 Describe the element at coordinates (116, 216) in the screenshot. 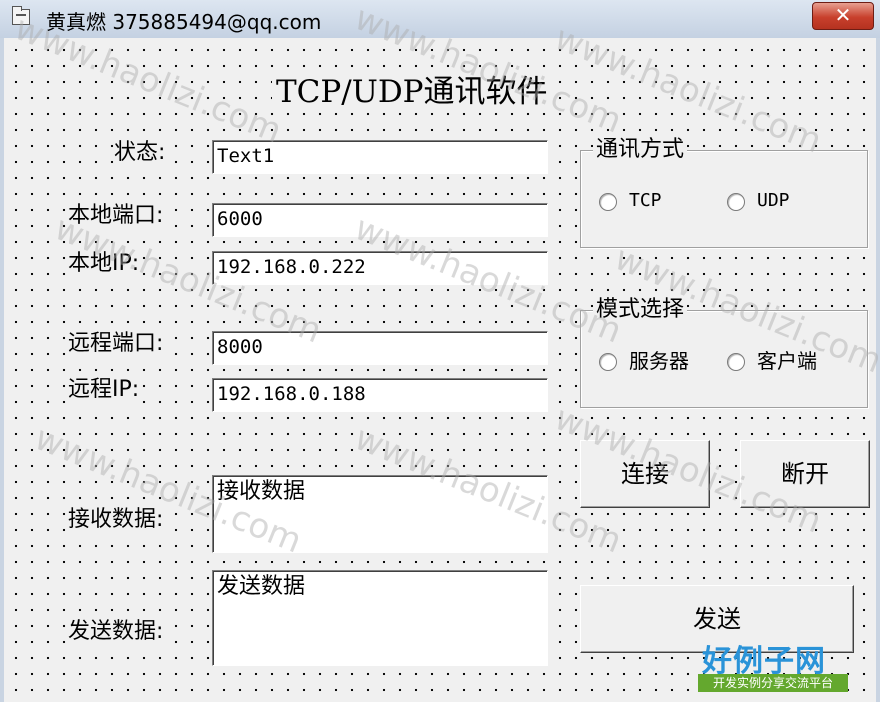

I see `local-port-label: 本地端口:` at that location.